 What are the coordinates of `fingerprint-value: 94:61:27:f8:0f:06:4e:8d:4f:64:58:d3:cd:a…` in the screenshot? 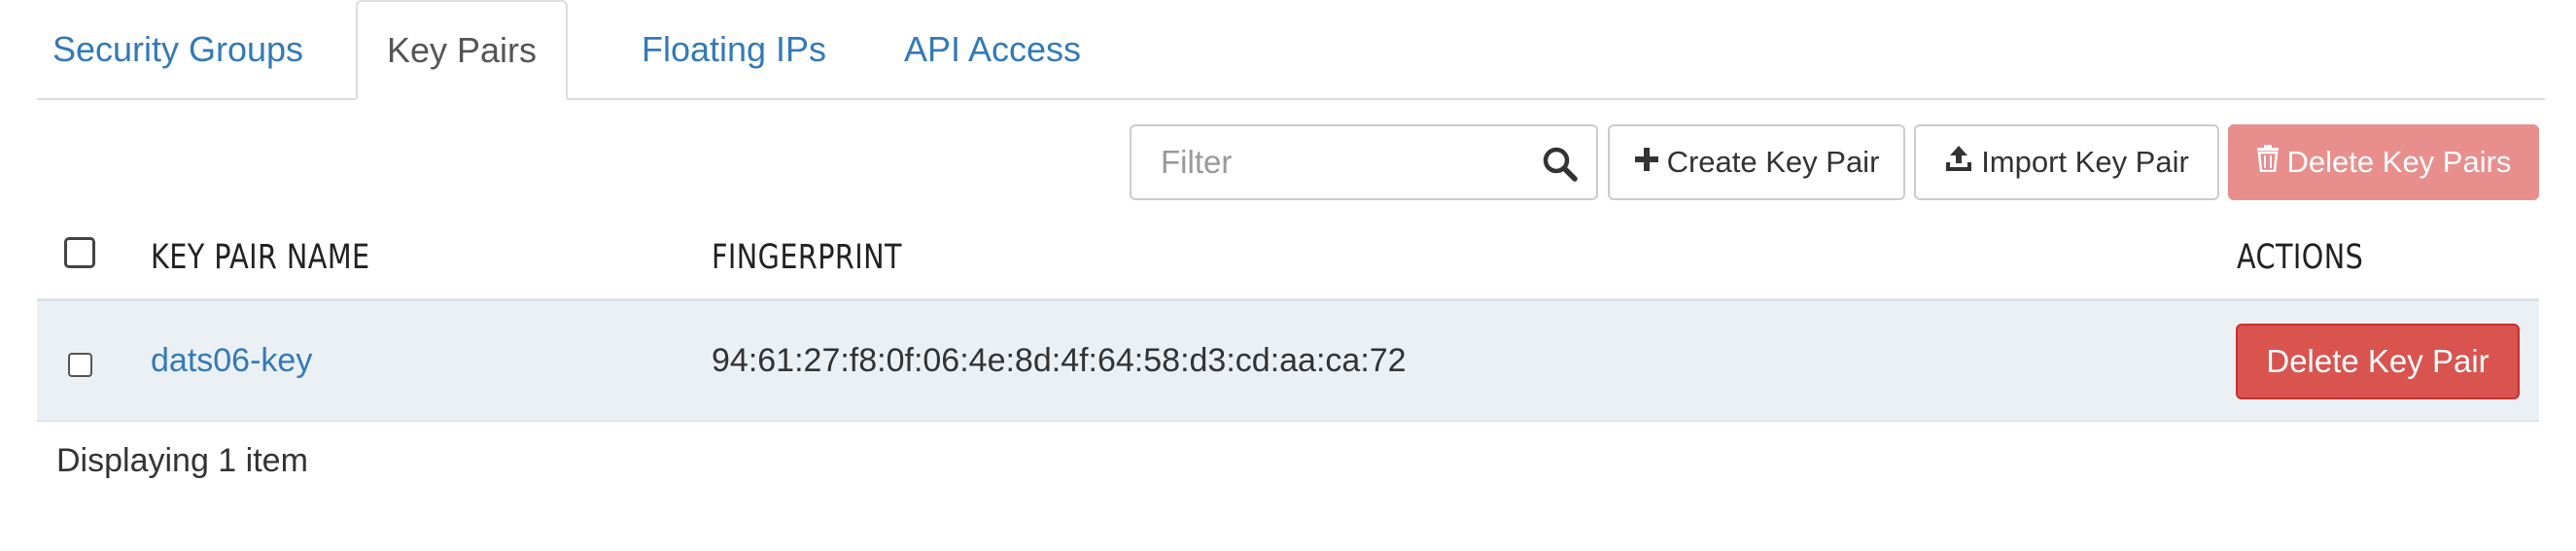 It's located at (1059, 360).